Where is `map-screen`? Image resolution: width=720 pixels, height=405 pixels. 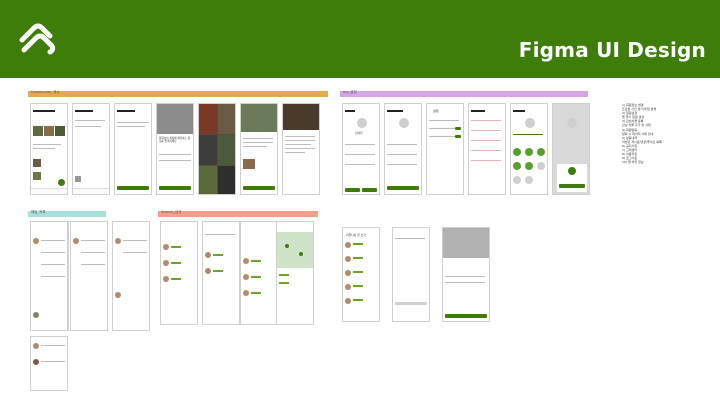
map-screen is located at coordinates (295, 273).